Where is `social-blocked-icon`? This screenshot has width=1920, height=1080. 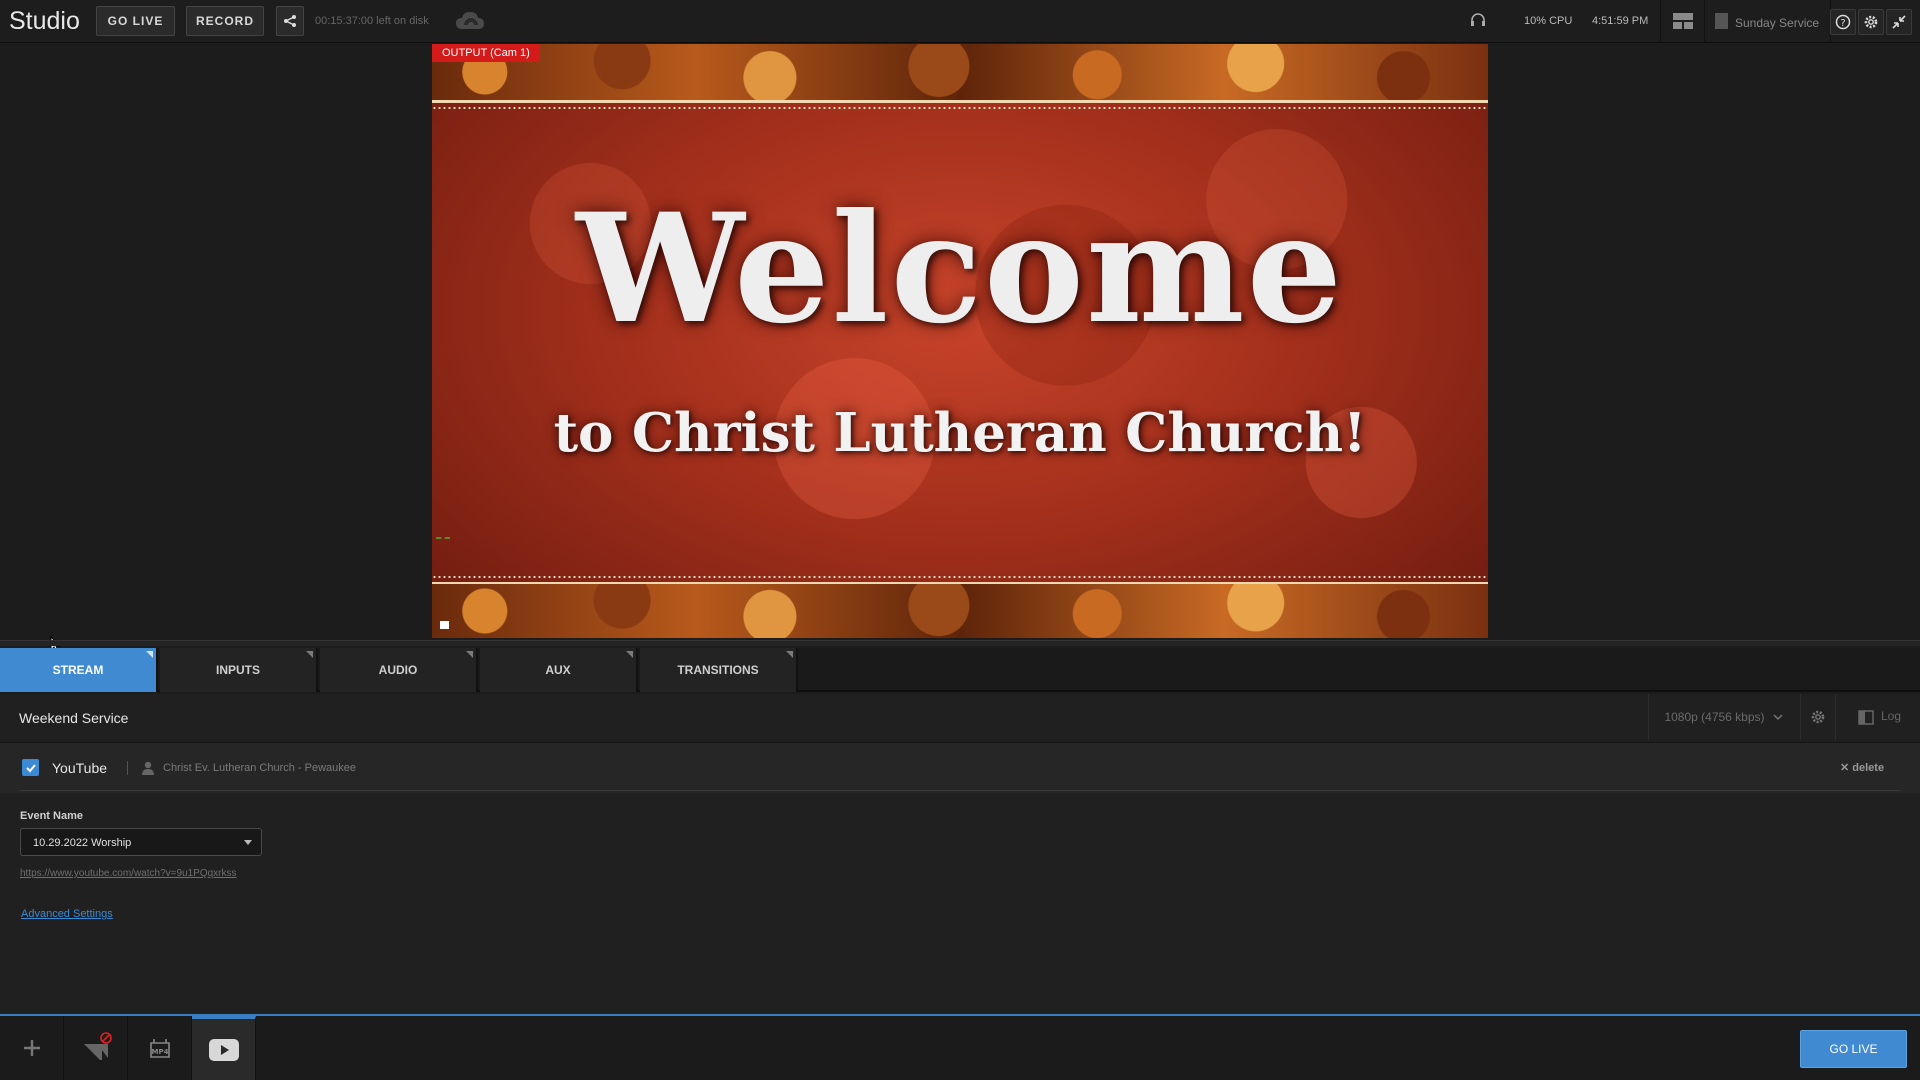 social-blocked-icon is located at coordinates (97, 1046).